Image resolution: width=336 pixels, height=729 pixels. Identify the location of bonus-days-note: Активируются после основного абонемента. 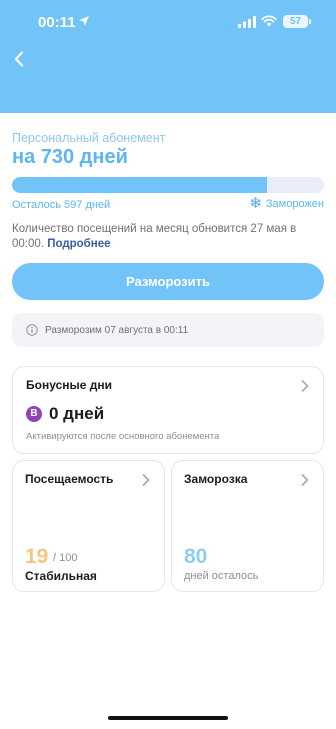
(123, 436).